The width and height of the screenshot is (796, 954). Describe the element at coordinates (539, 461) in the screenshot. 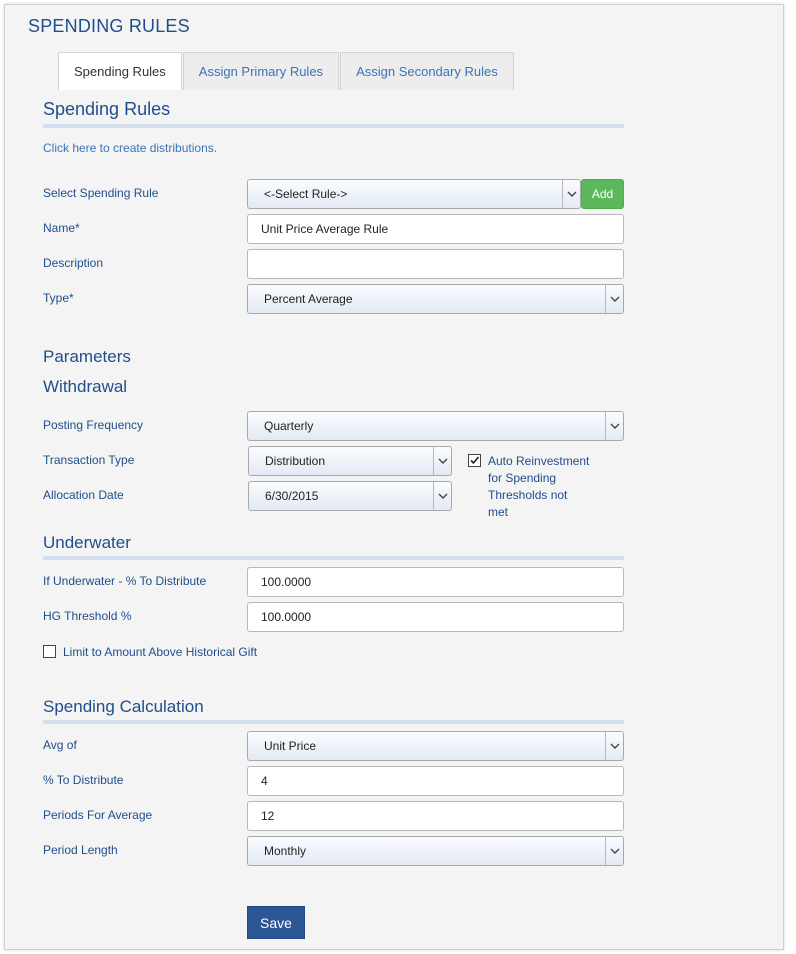

I see `auto-reinvestment-line: Auto Reinvestment` at that location.